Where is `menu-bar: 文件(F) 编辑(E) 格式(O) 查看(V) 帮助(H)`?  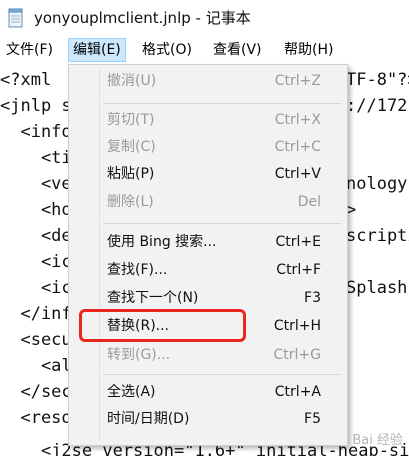
menu-bar: 文件(F) 编辑(E) 格式(O) 查看(V) 帮助(H) is located at coordinates (204, 50).